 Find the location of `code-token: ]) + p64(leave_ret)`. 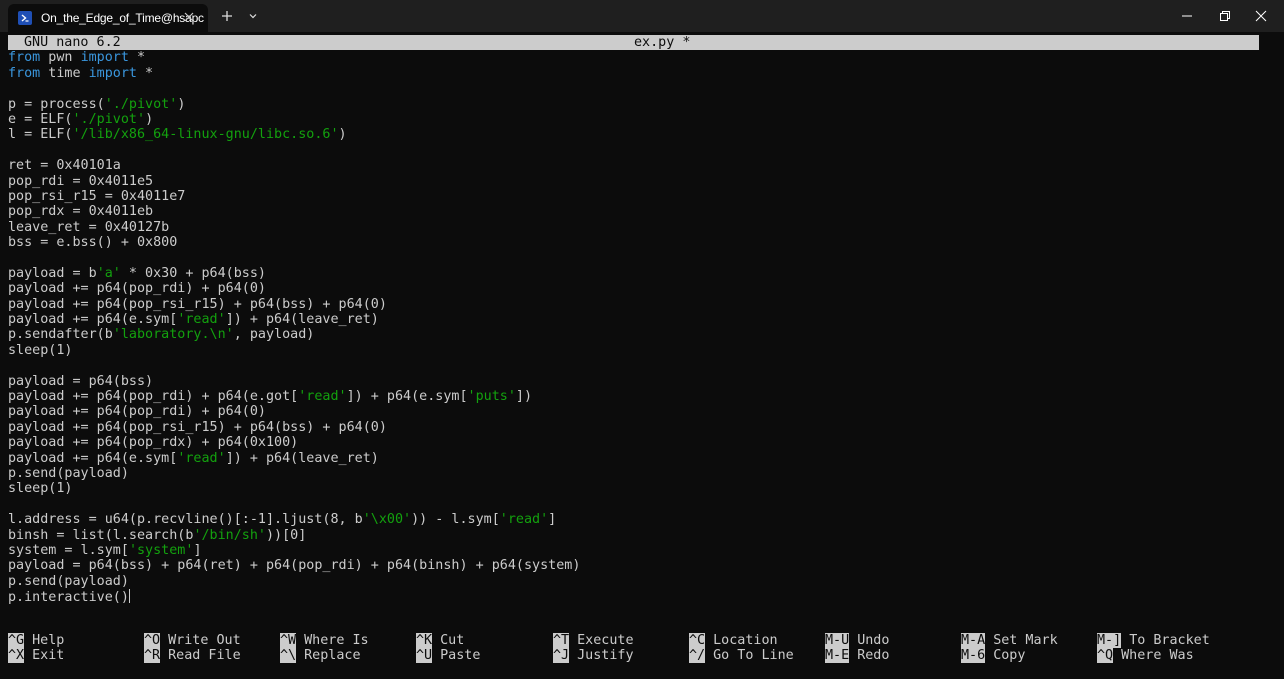

code-token: ]) + p64(leave_ret) is located at coordinates (302, 458).